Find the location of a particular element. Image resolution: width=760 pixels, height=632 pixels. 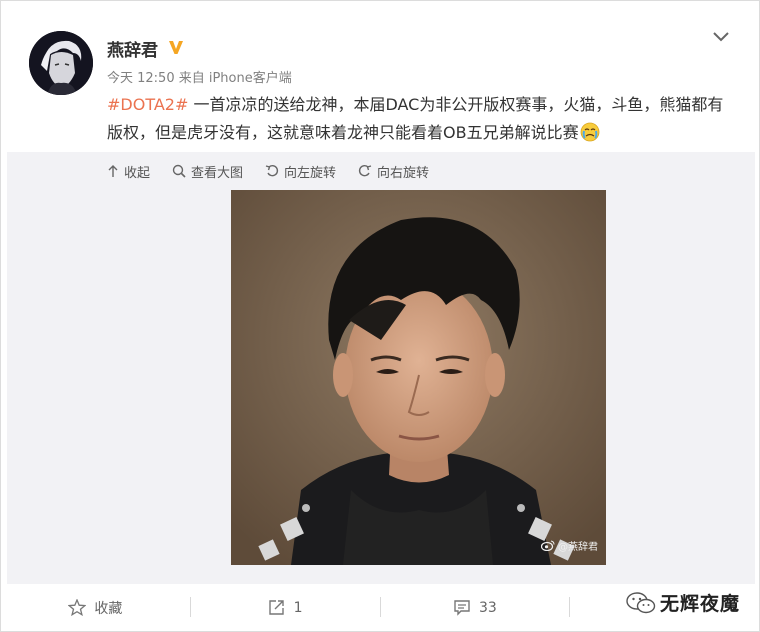

rotate-right-icon is located at coordinates (365, 170).